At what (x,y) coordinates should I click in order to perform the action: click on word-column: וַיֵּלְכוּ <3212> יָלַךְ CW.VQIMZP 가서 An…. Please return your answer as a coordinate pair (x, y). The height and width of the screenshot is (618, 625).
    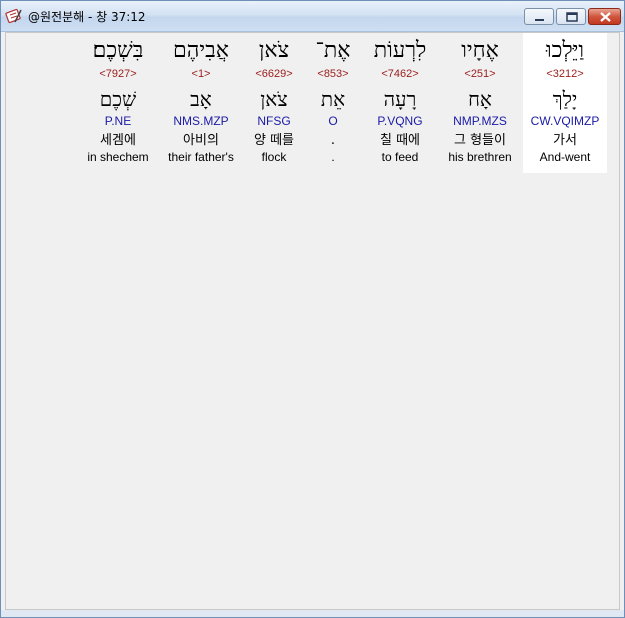
    Looking at the image, I should click on (565, 103).